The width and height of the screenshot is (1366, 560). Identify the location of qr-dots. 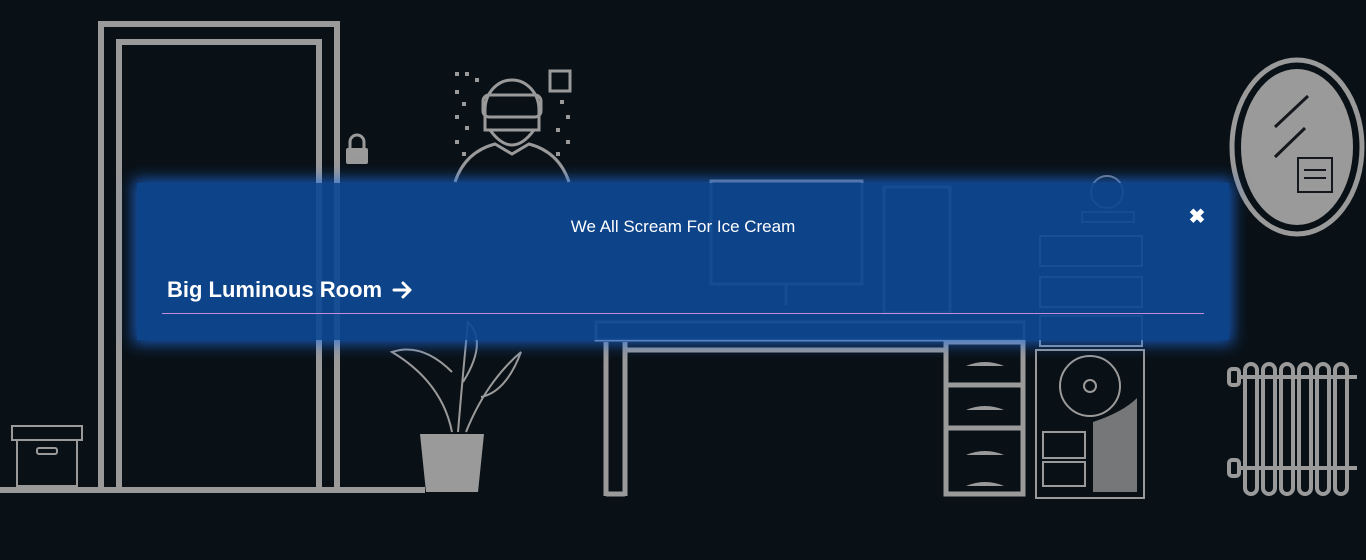
(512, 114).